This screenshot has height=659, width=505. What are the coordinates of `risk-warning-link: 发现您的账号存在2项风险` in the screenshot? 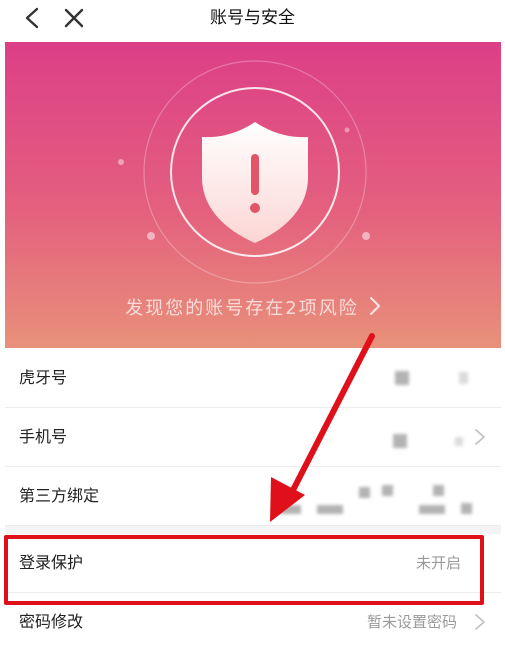 It's located at (253, 307).